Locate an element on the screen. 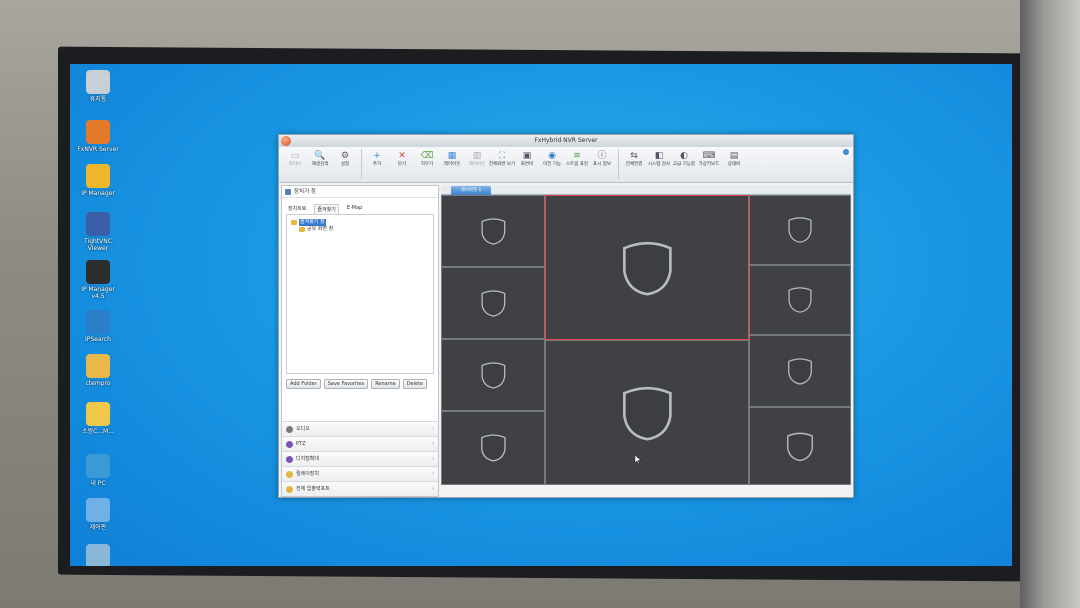 Image resolution: width=1080 pixels, height=608 pixels. ribbon-button-label: 라이브 is located at coordinates (295, 164).